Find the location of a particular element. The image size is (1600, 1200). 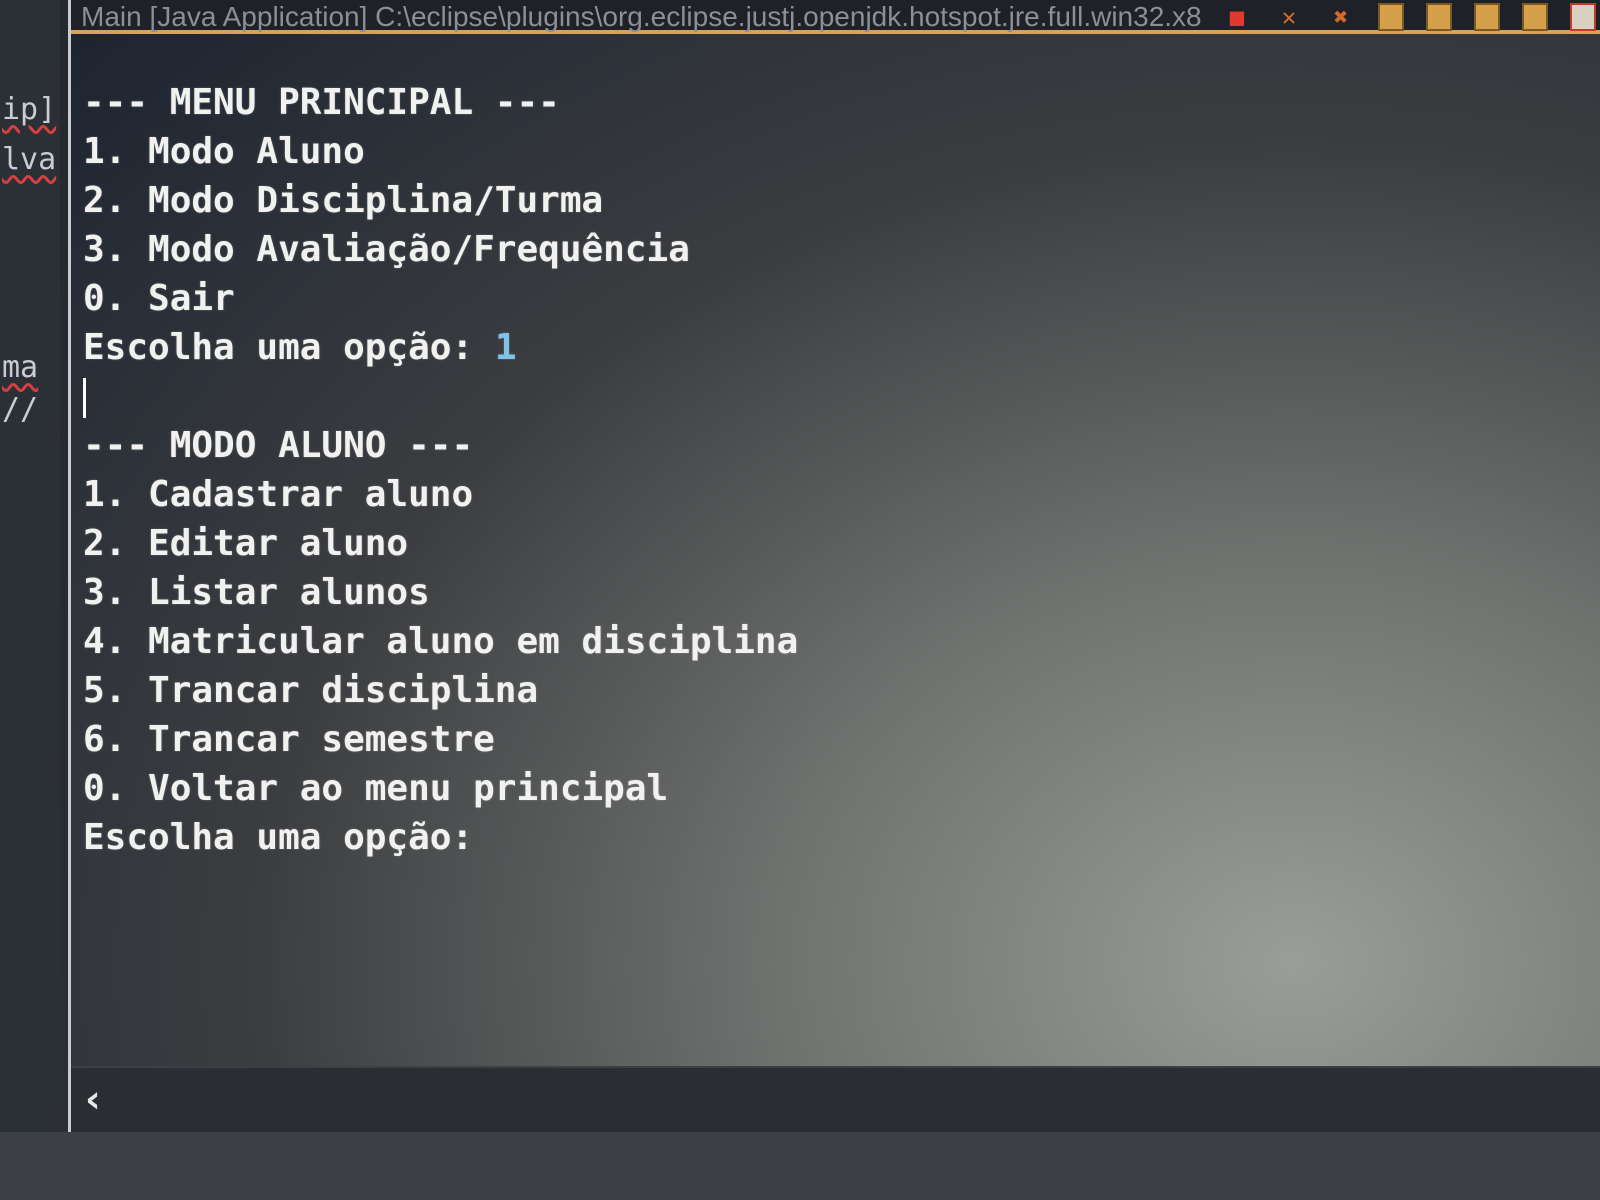

console-input-line is located at coordinates (823, 396).